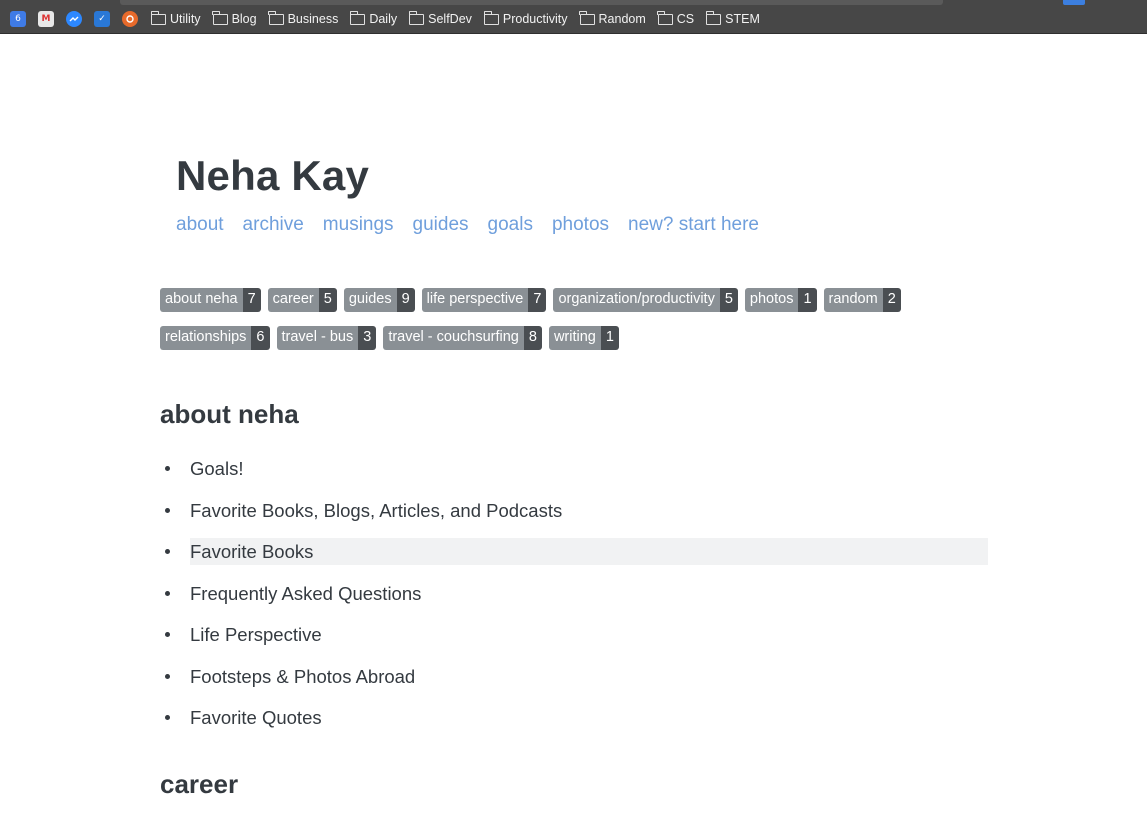 The width and height of the screenshot is (1147, 814). What do you see at coordinates (891, 300) in the screenshot?
I see `tag-count: 2` at bounding box center [891, 300].